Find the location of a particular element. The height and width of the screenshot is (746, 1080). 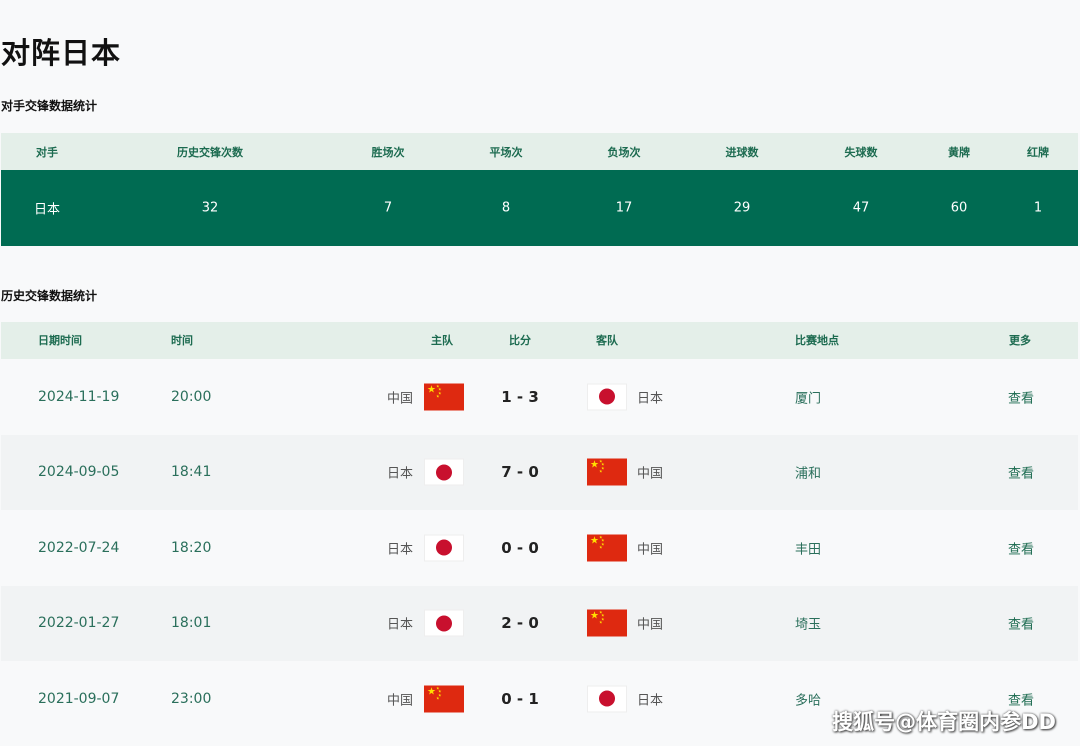

match-row: 2024-09-05 18:41 日本 7 - 0 中国 浦和 查看 ★ ★ ★ ★ ★ is located at coordinates (539, 472).